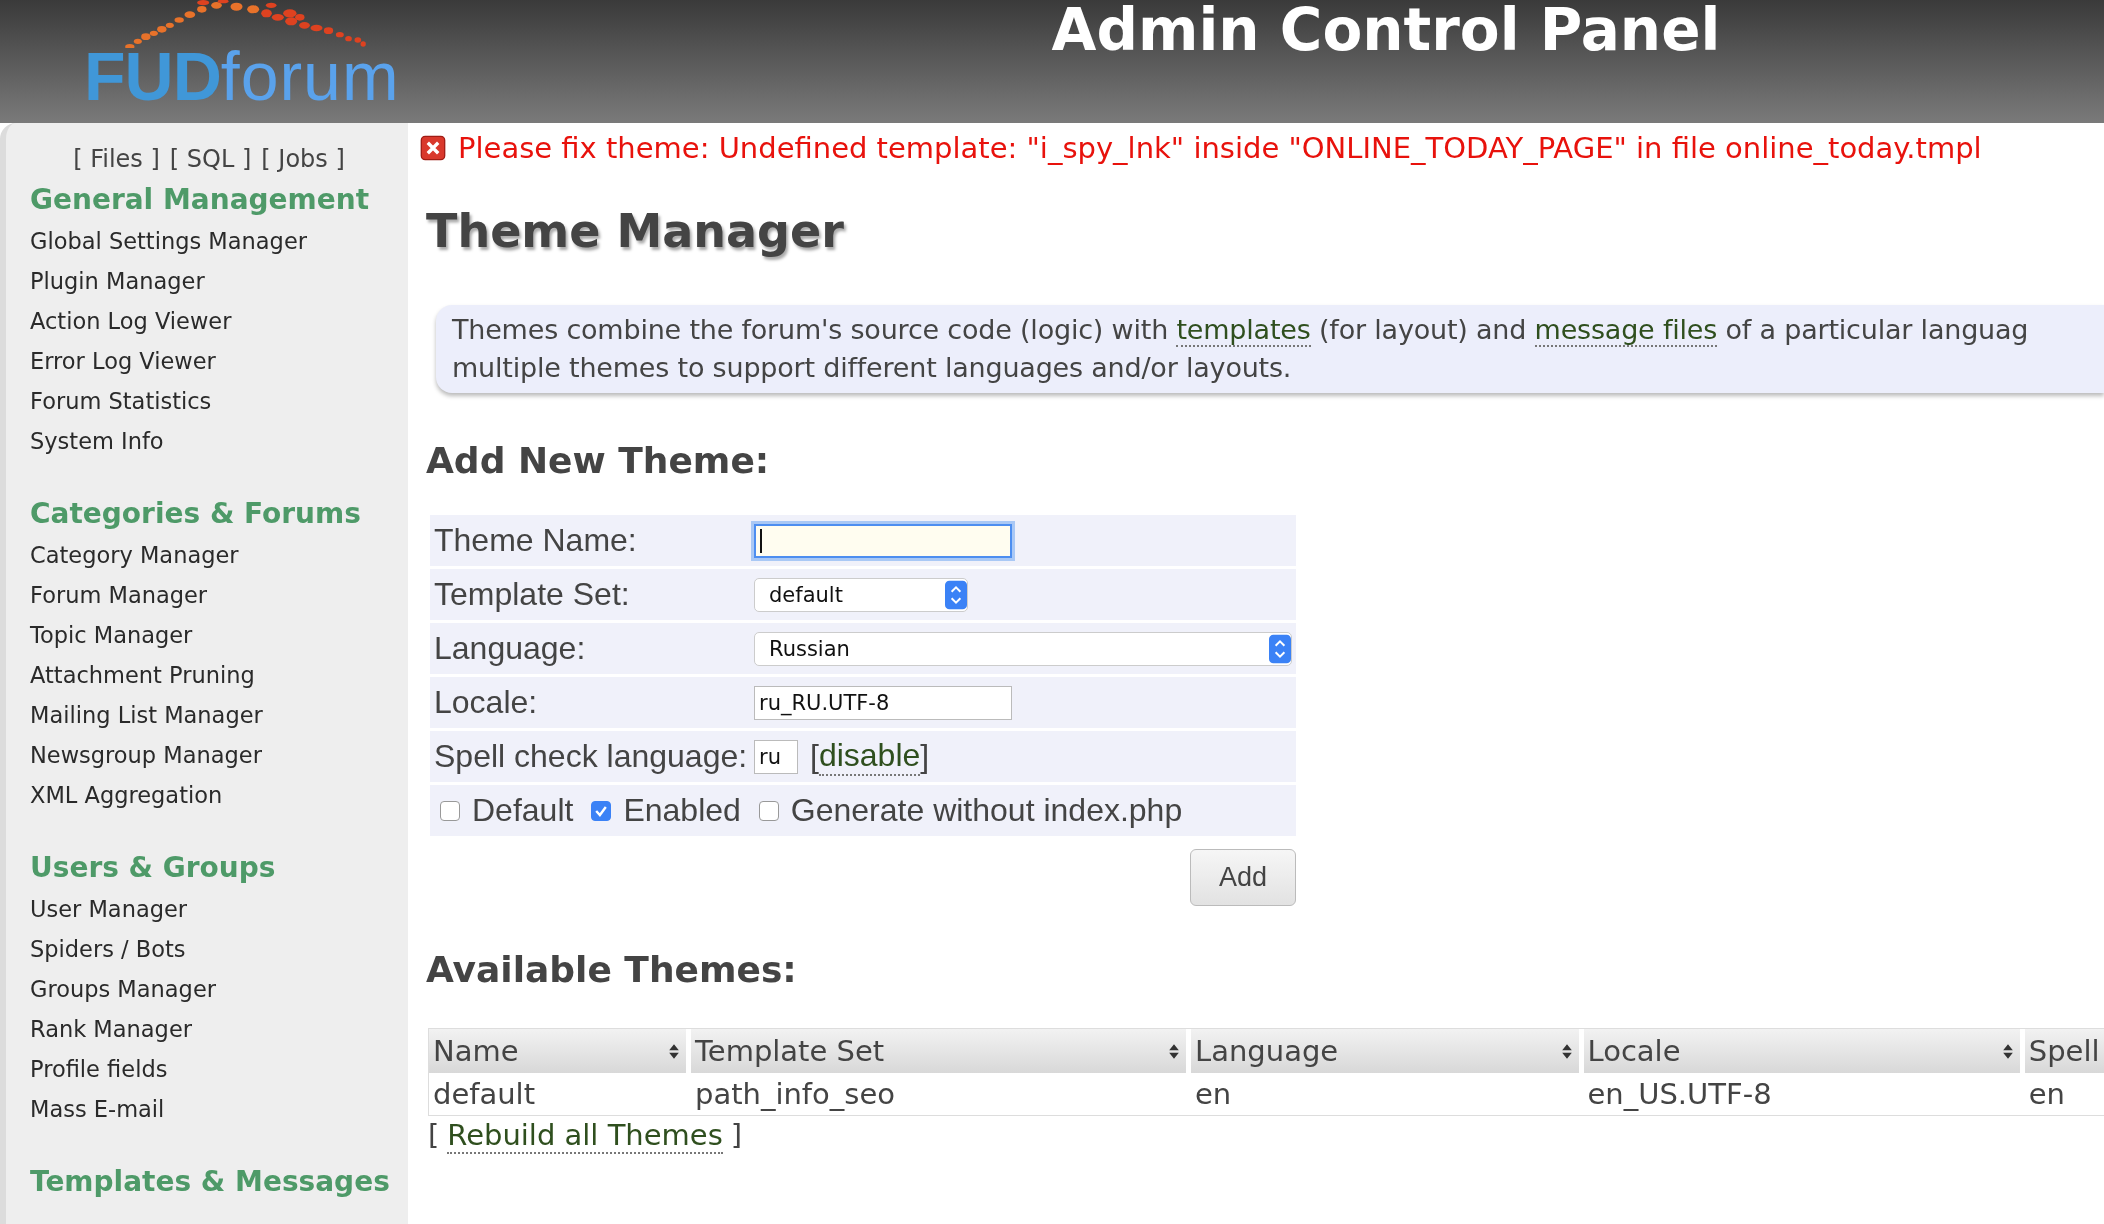  Describe the element at coordinates (219, 1069) in the screenshot. I see `sidebar-item: Profile fields` at that location.